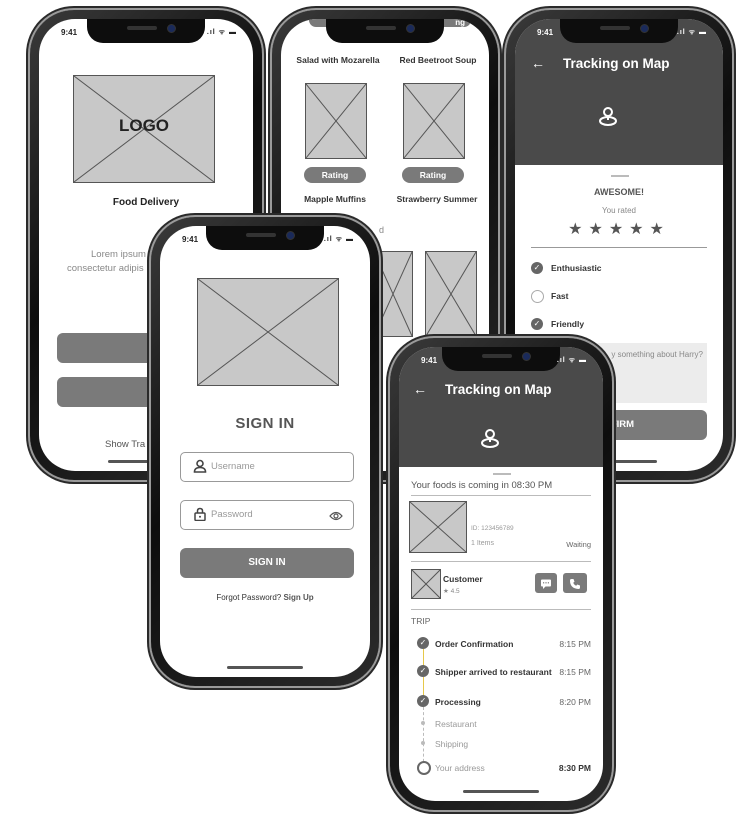  I want to click on username-field: Username, so click(267, 467).